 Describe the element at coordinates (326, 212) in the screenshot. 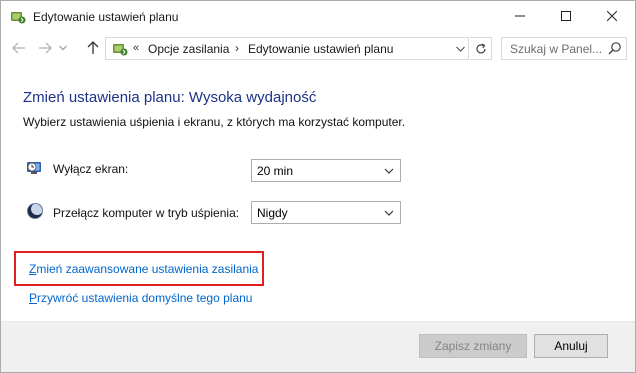

I see `sleep-select: Nigdy` at that location.